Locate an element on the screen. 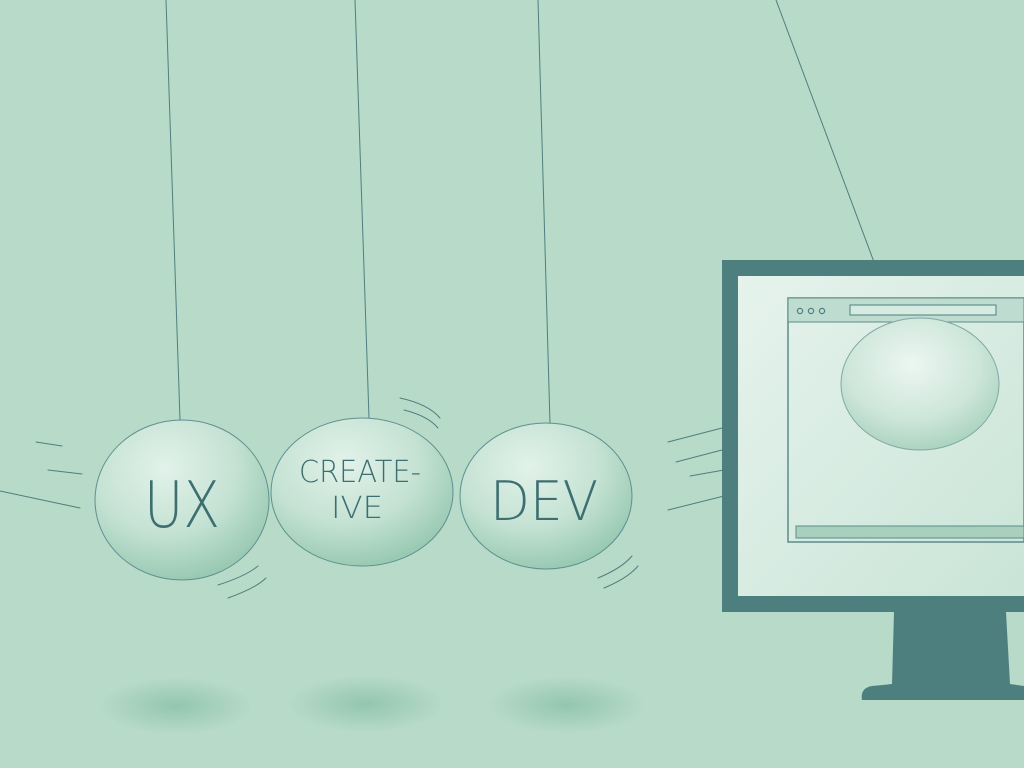 The width and height of the screenshot is (1024, 768). ball-label-create-ive-line2: IVE is located at coordinates (357, 508).